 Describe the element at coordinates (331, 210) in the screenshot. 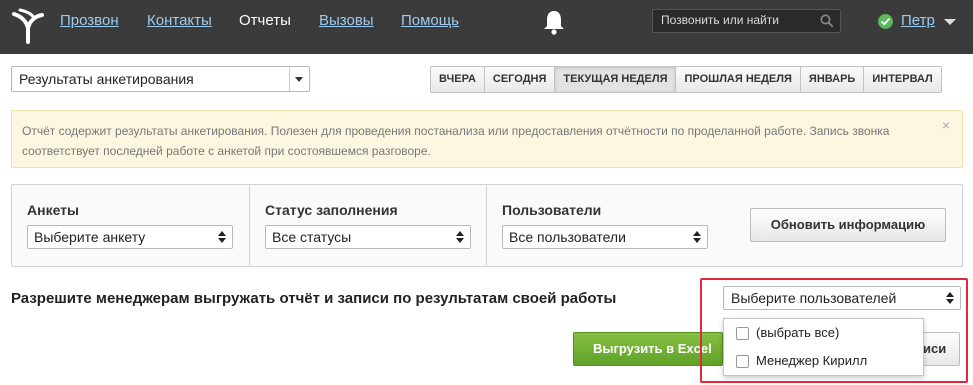

I see `filter-status-label: Статус заполнения` at that location.